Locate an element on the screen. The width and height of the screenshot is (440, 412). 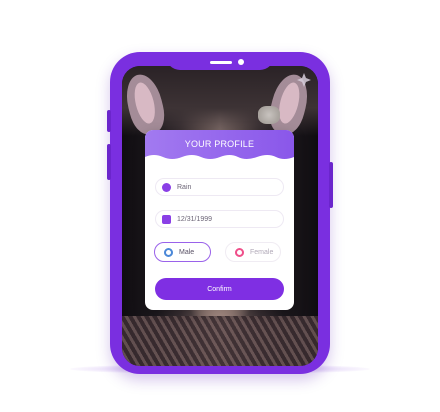
date-of-birth-field: 12/31/1999 is located at coordinates (219, 219).